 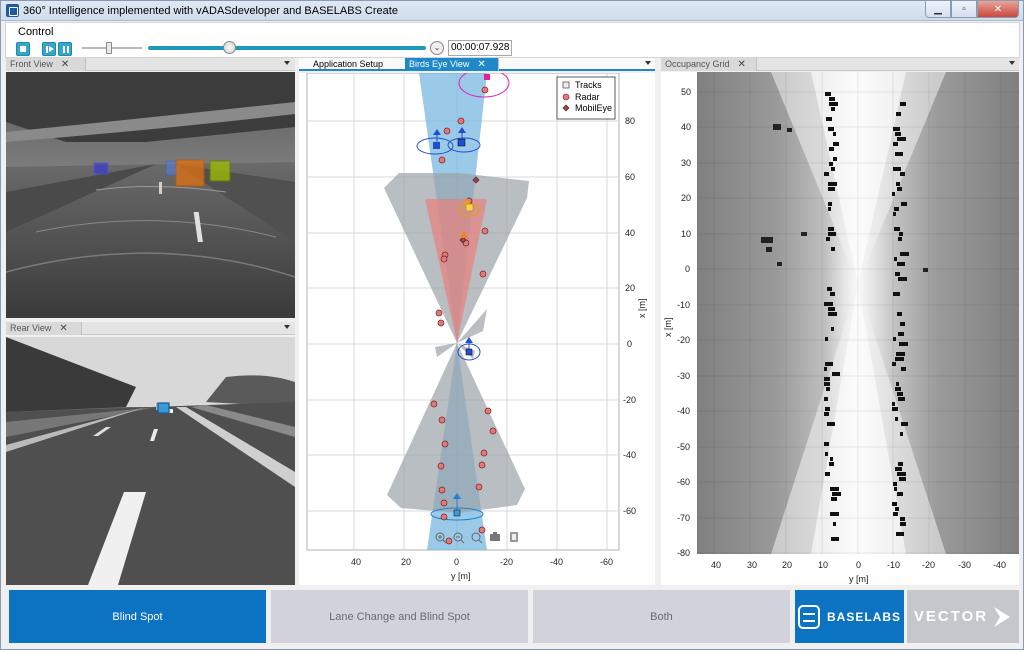 I want to click on control-panel: Control ⌄ 00:00:07.928, so click(x=512, y=40).